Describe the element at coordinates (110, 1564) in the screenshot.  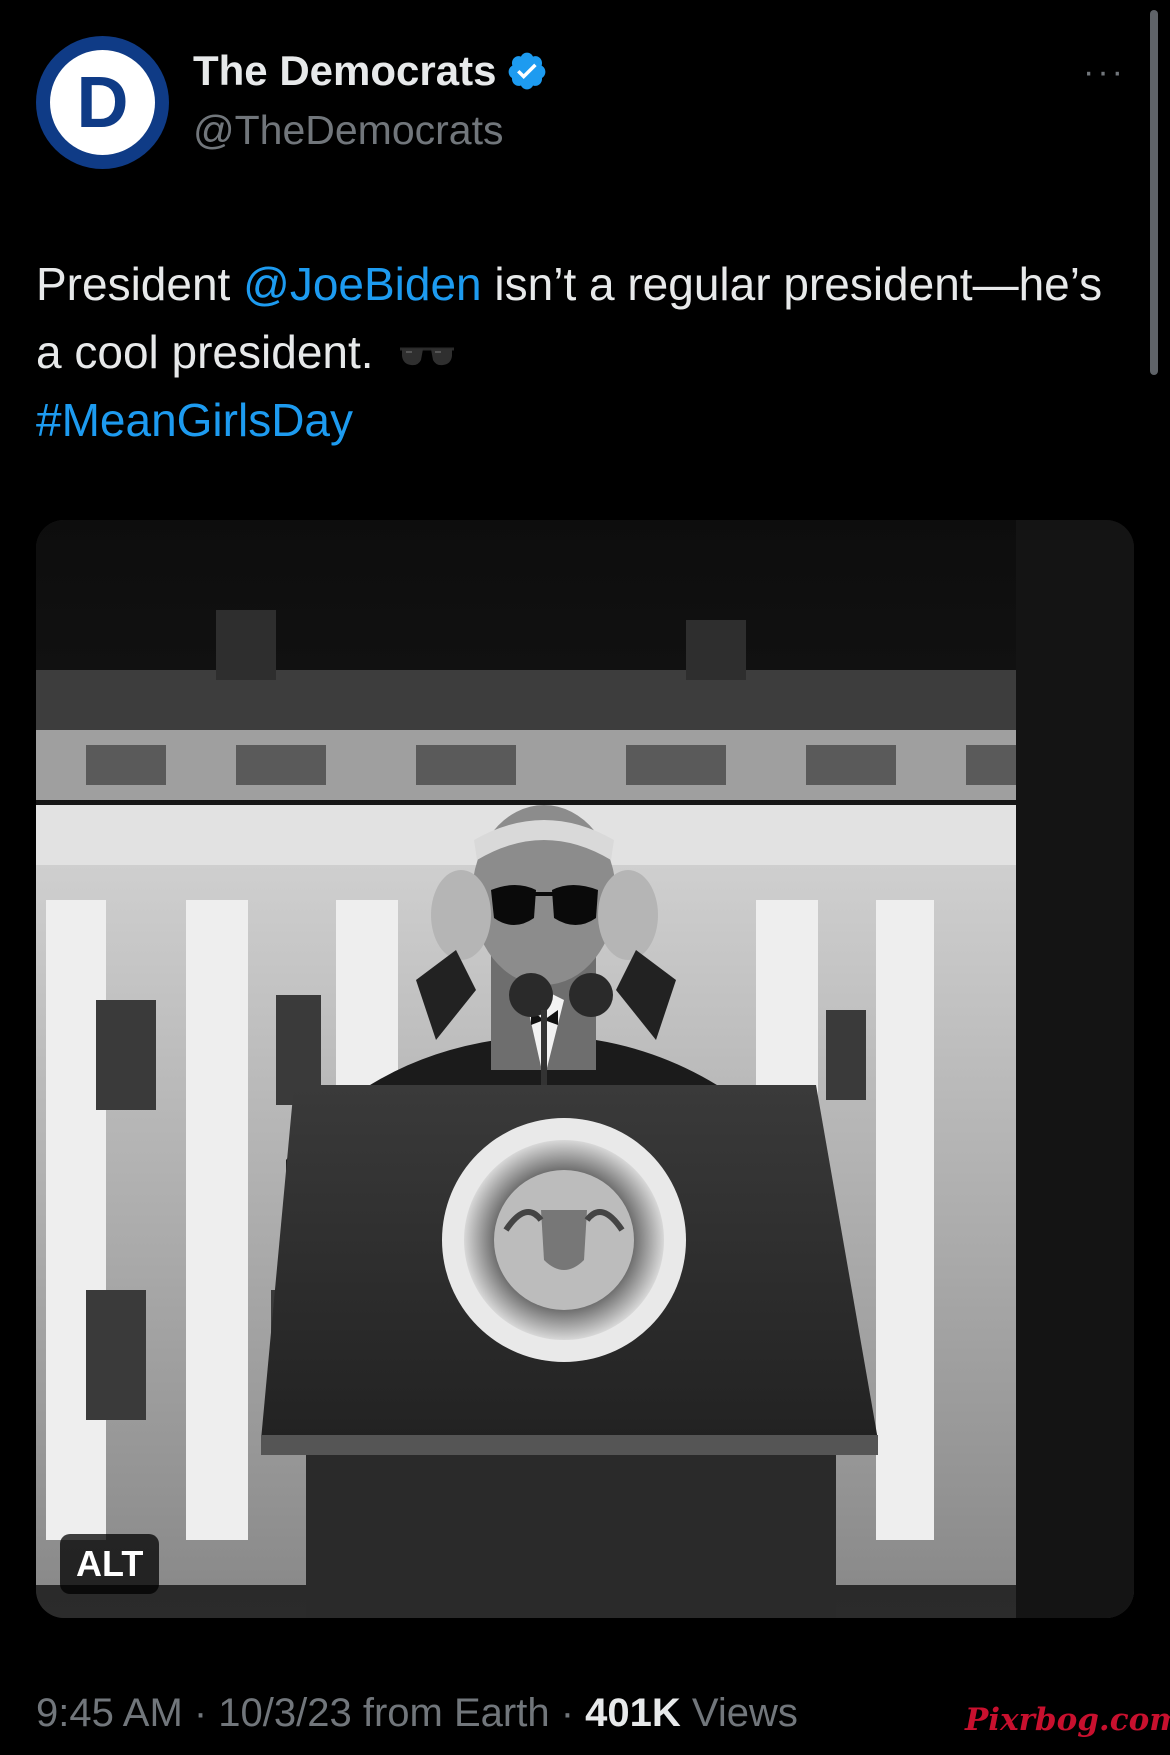
I see `alt-text-button: ALT` at that location.